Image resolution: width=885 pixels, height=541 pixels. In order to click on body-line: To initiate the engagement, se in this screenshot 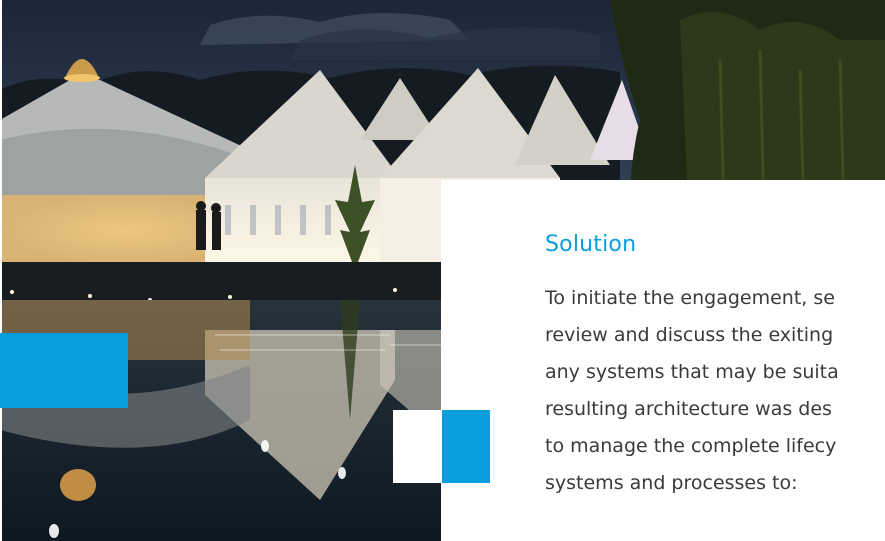, I will do `click(690, 298)`.